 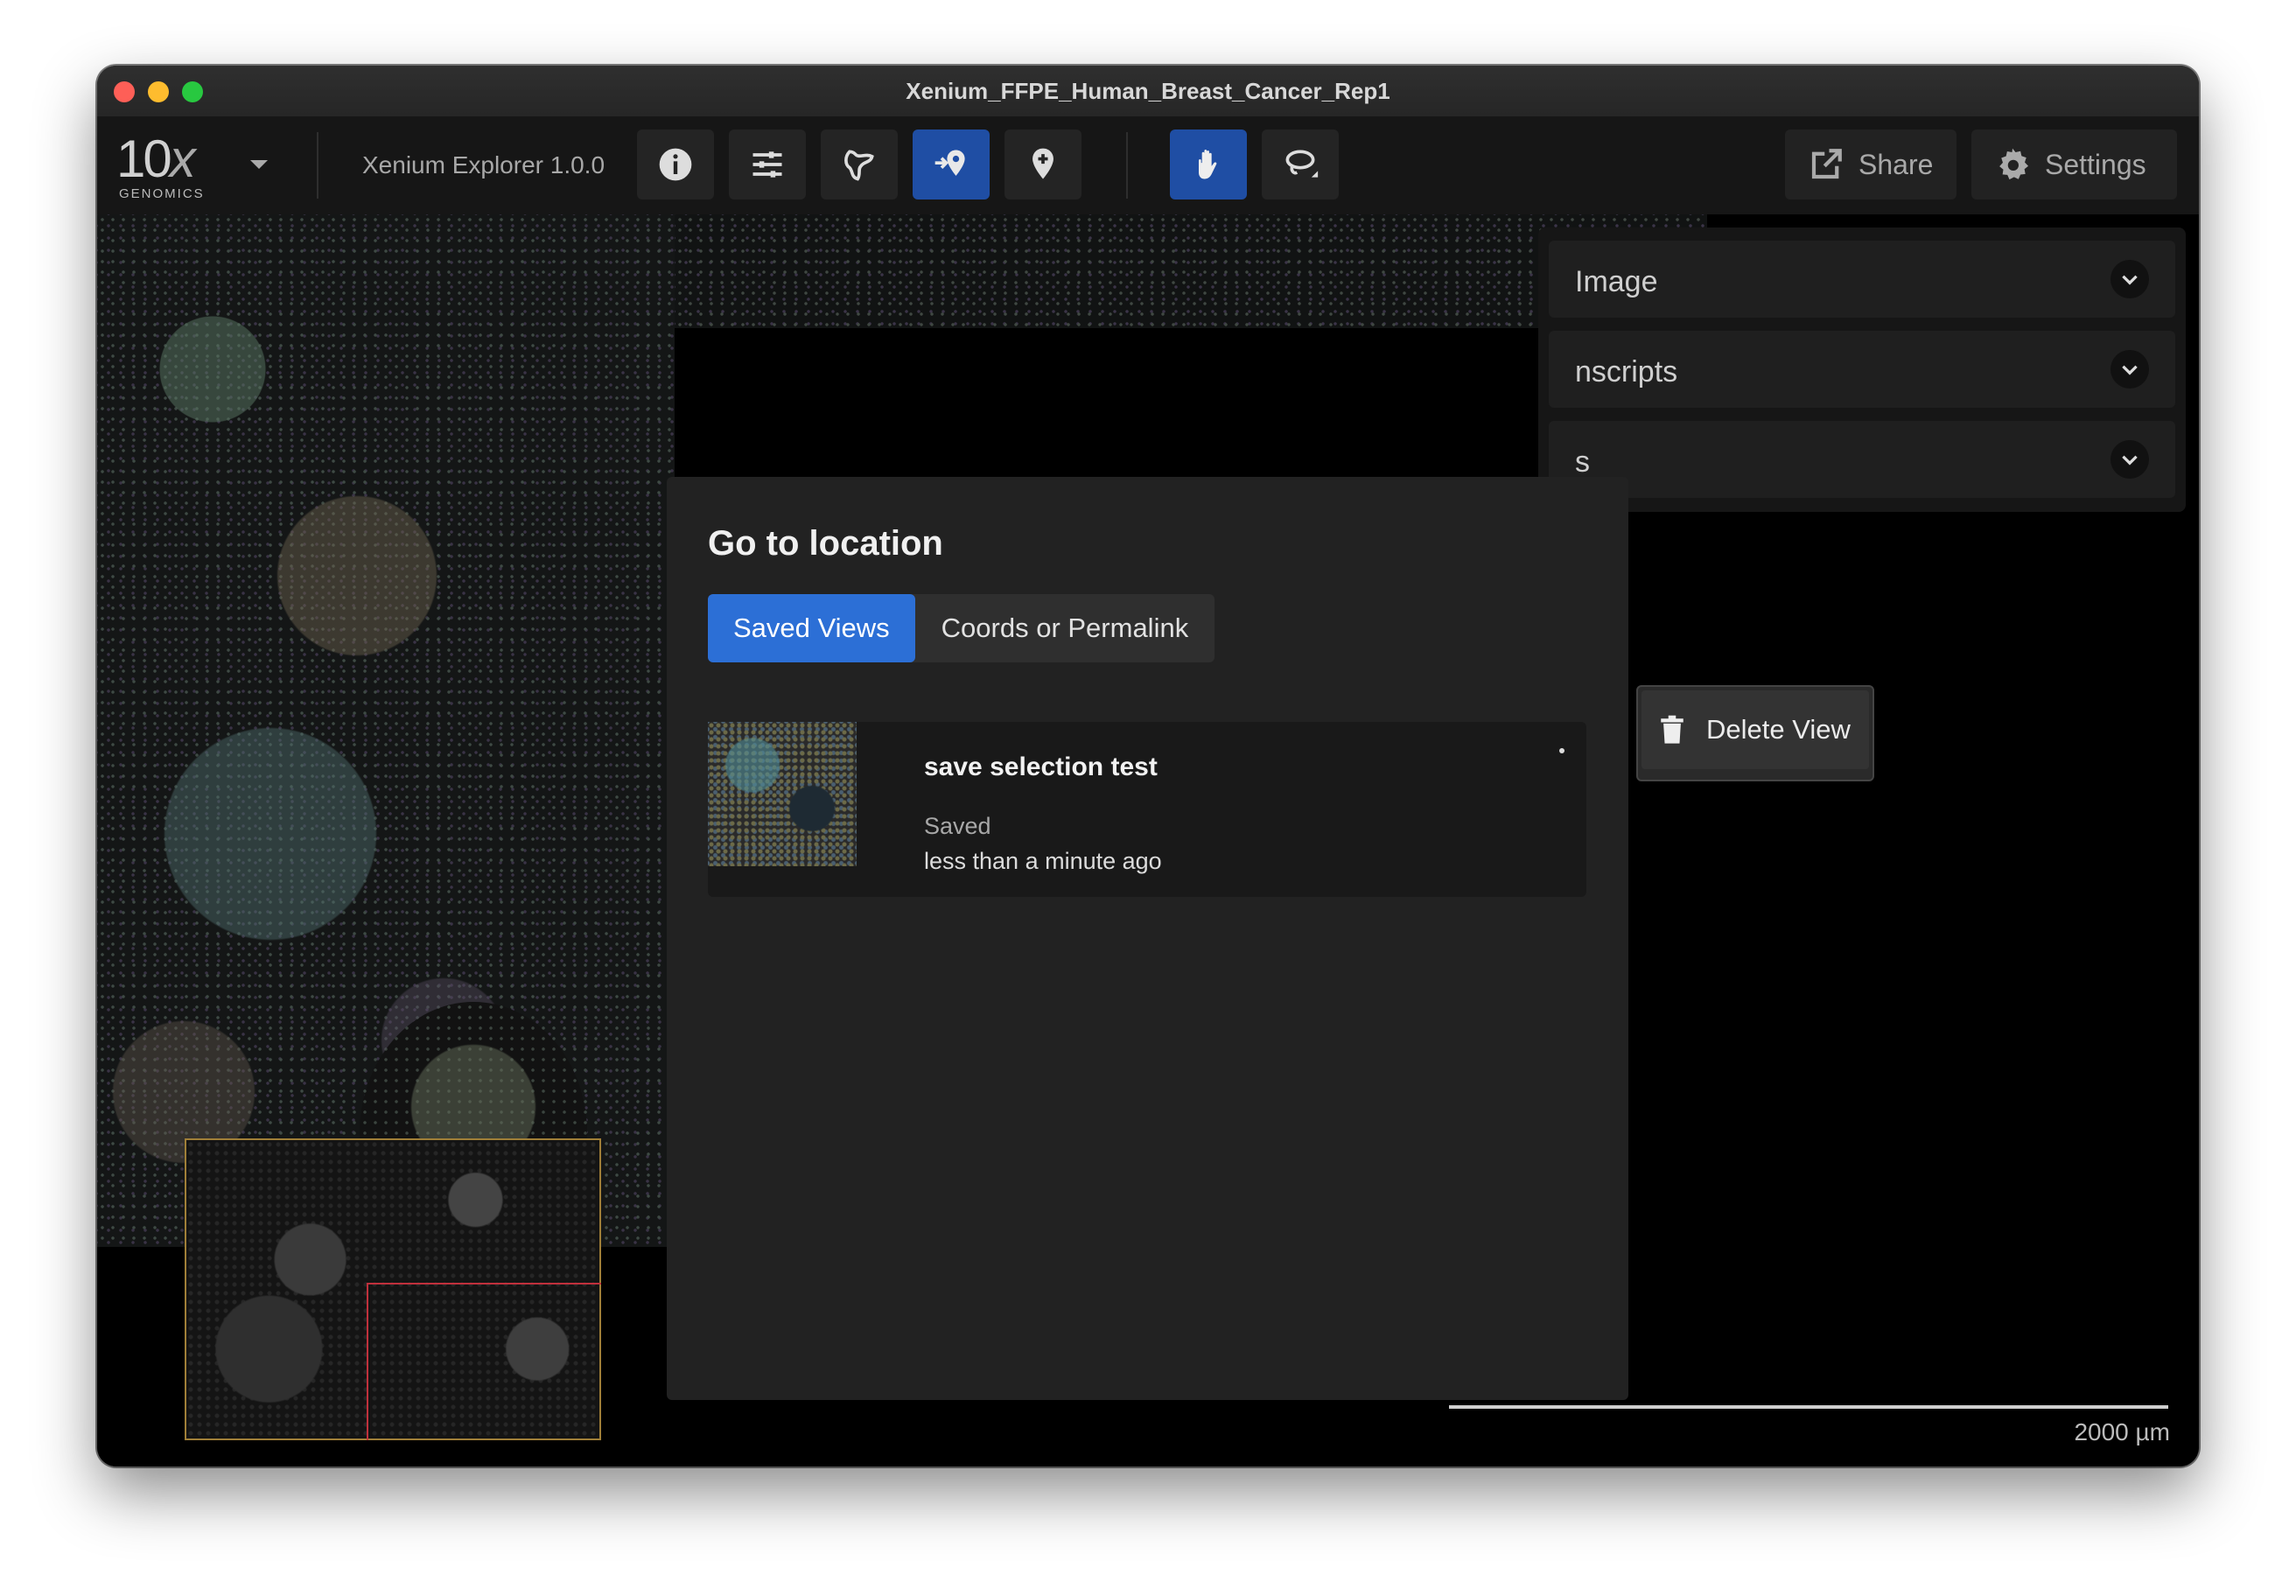 What do you see at coordinates (1672, 729) in the screenshot?
I see `trash-icon` at bounding box center [1672, 729].